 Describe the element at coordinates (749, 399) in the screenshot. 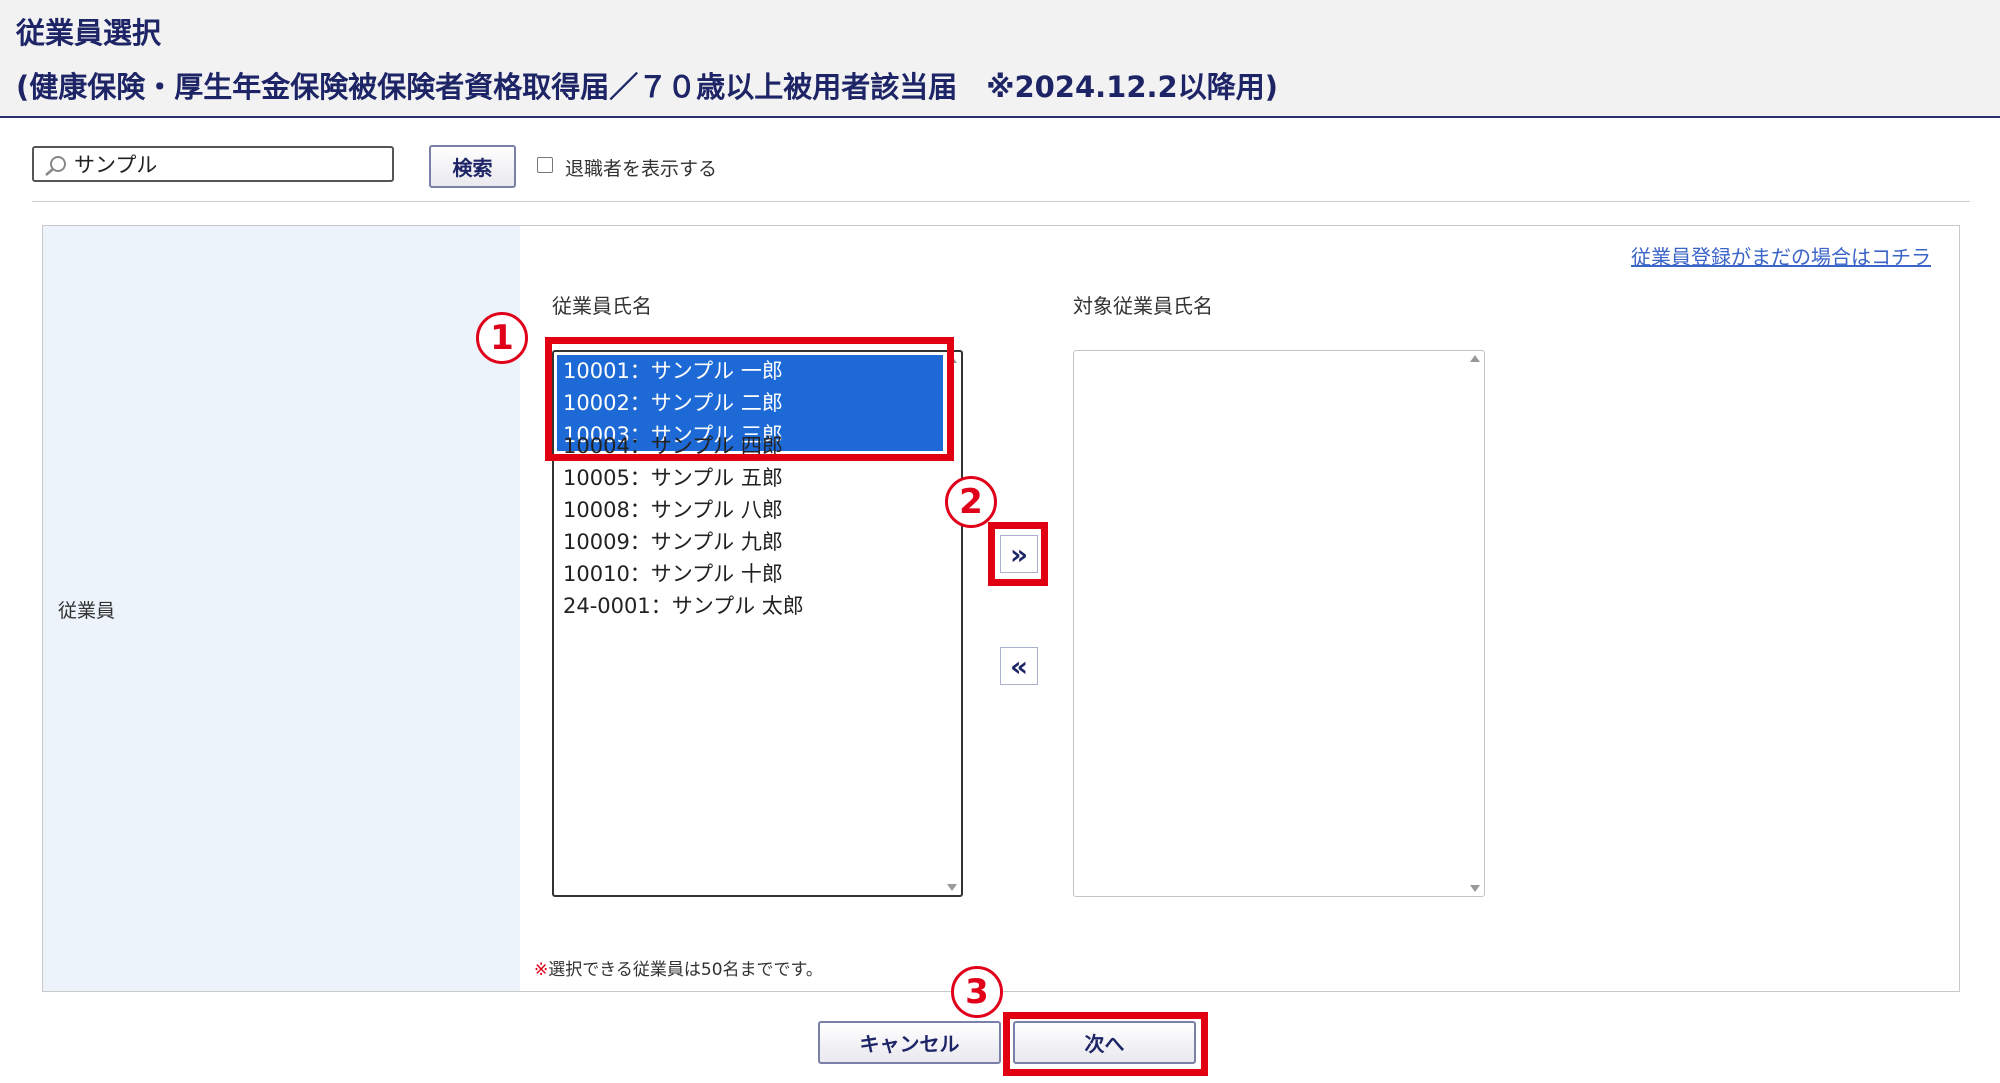

I see `highlight-box-step1` at that location.